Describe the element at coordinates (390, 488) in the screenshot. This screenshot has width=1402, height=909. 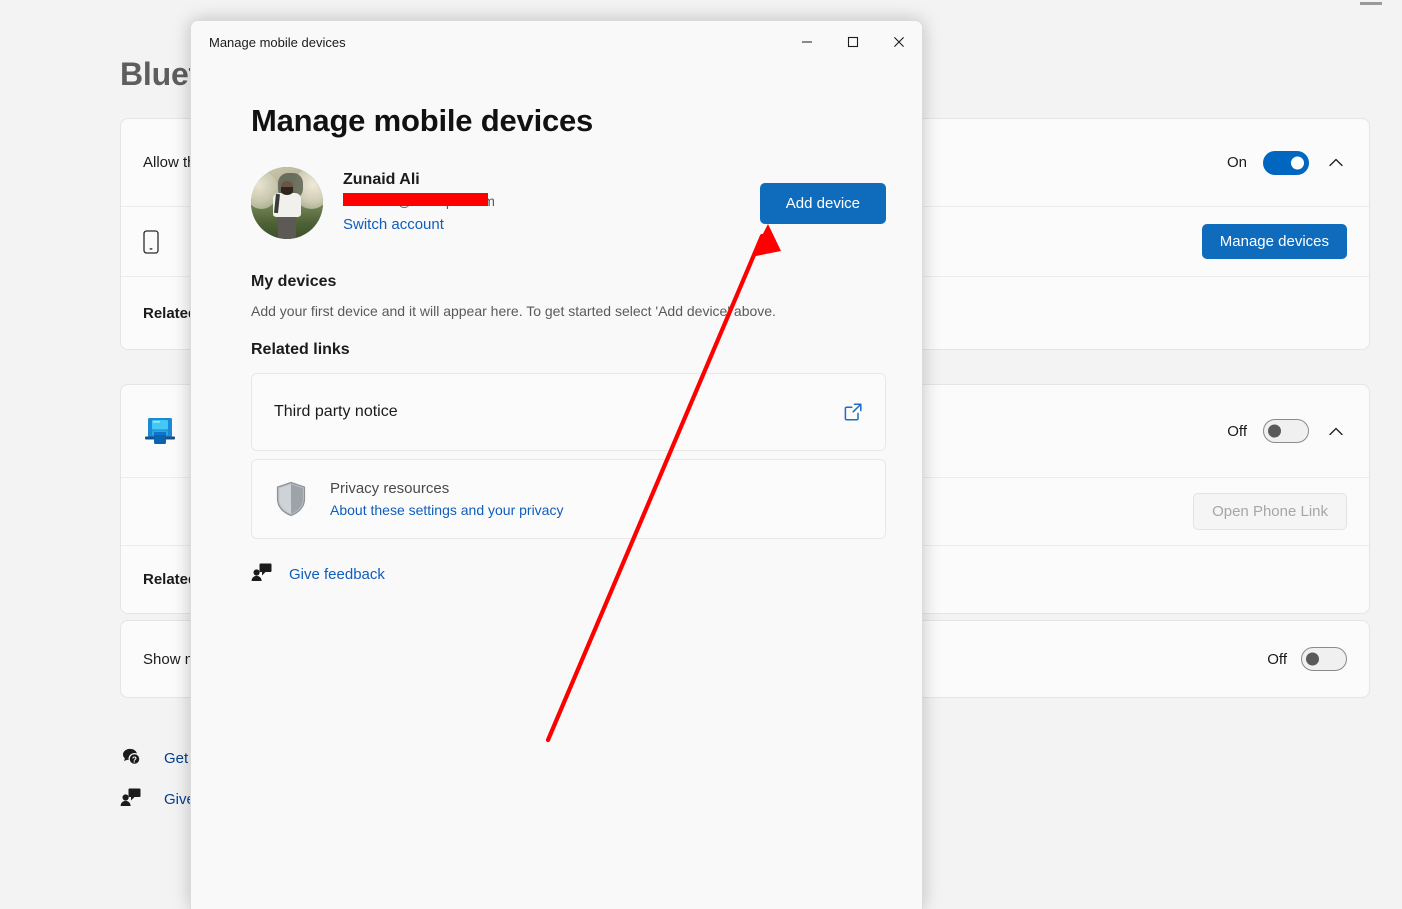
I see `privacy-resources-title: Privacy resources` at that location.